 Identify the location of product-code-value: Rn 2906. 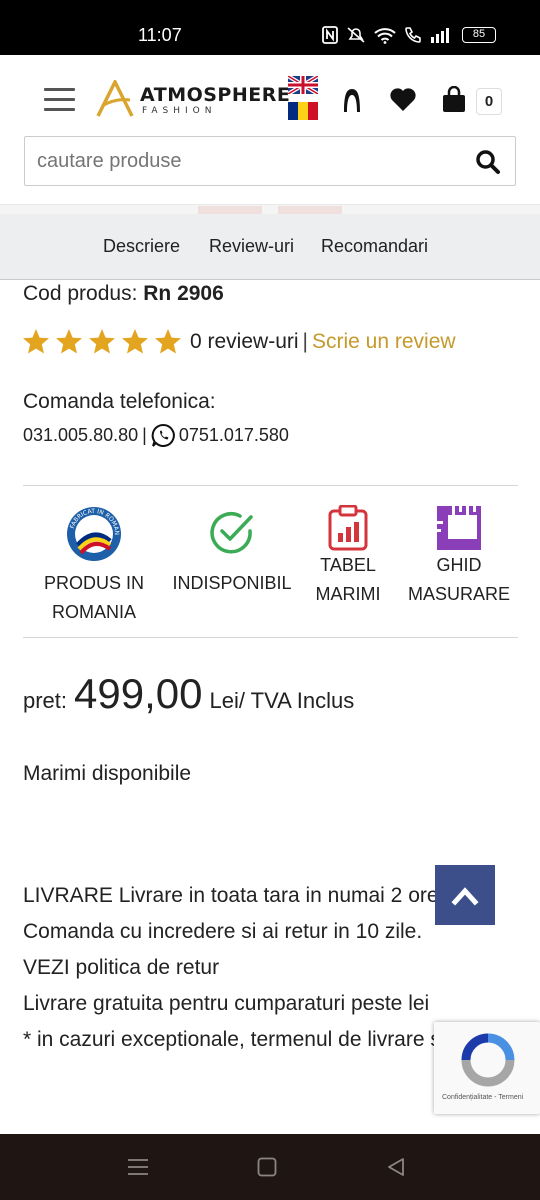
(183, 293).